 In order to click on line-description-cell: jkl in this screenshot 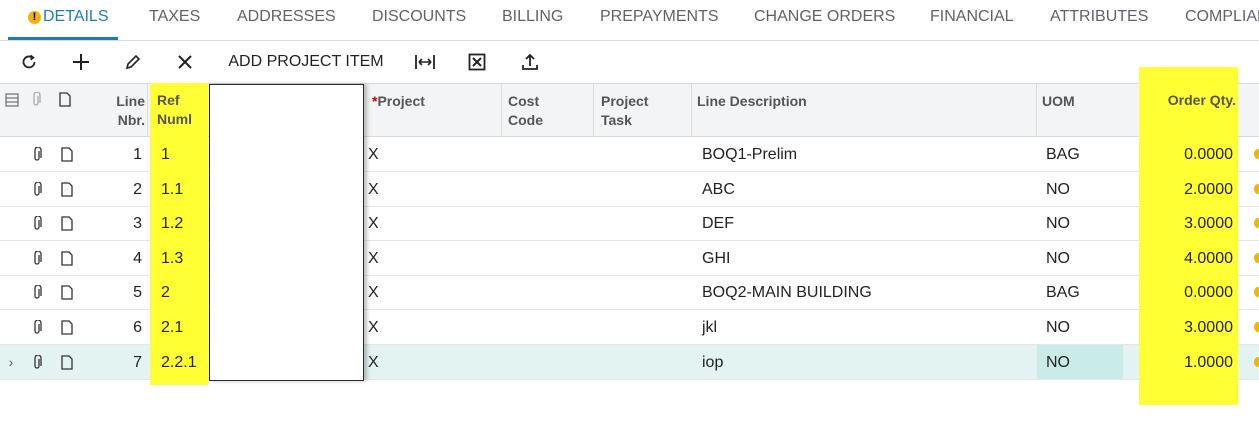, I will do `click(867, 327)`.